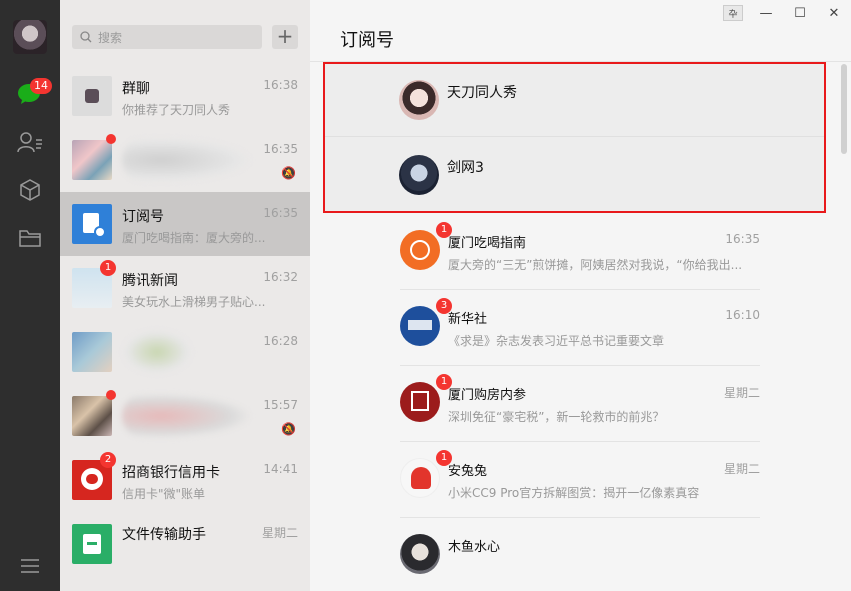 The height and width of the screenshot is (591, 851). Describe the element at coordinates (41, 86) in the screenshot. I see `unread-badge: 14` at that location.